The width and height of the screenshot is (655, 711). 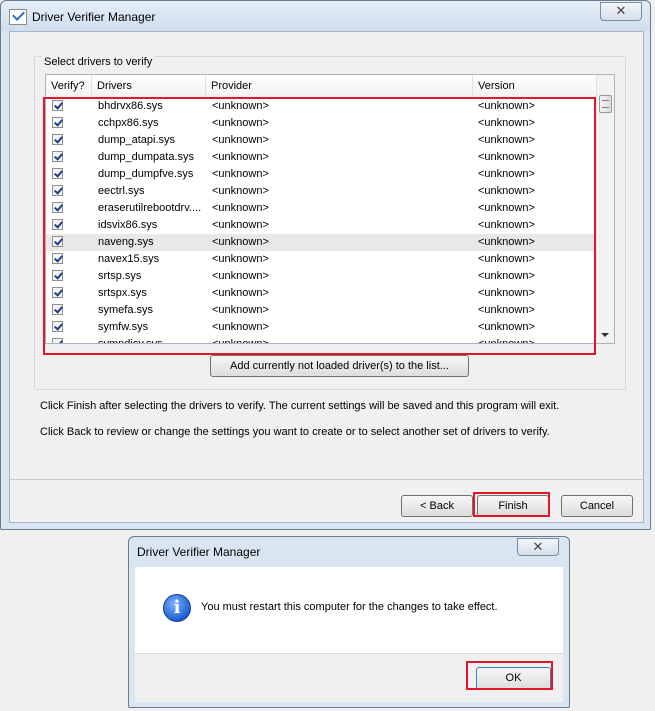 What do you see at coordinates (437, 506) in the screenshot?
I see `back-button: < Back` at bounding box center [437, 506].